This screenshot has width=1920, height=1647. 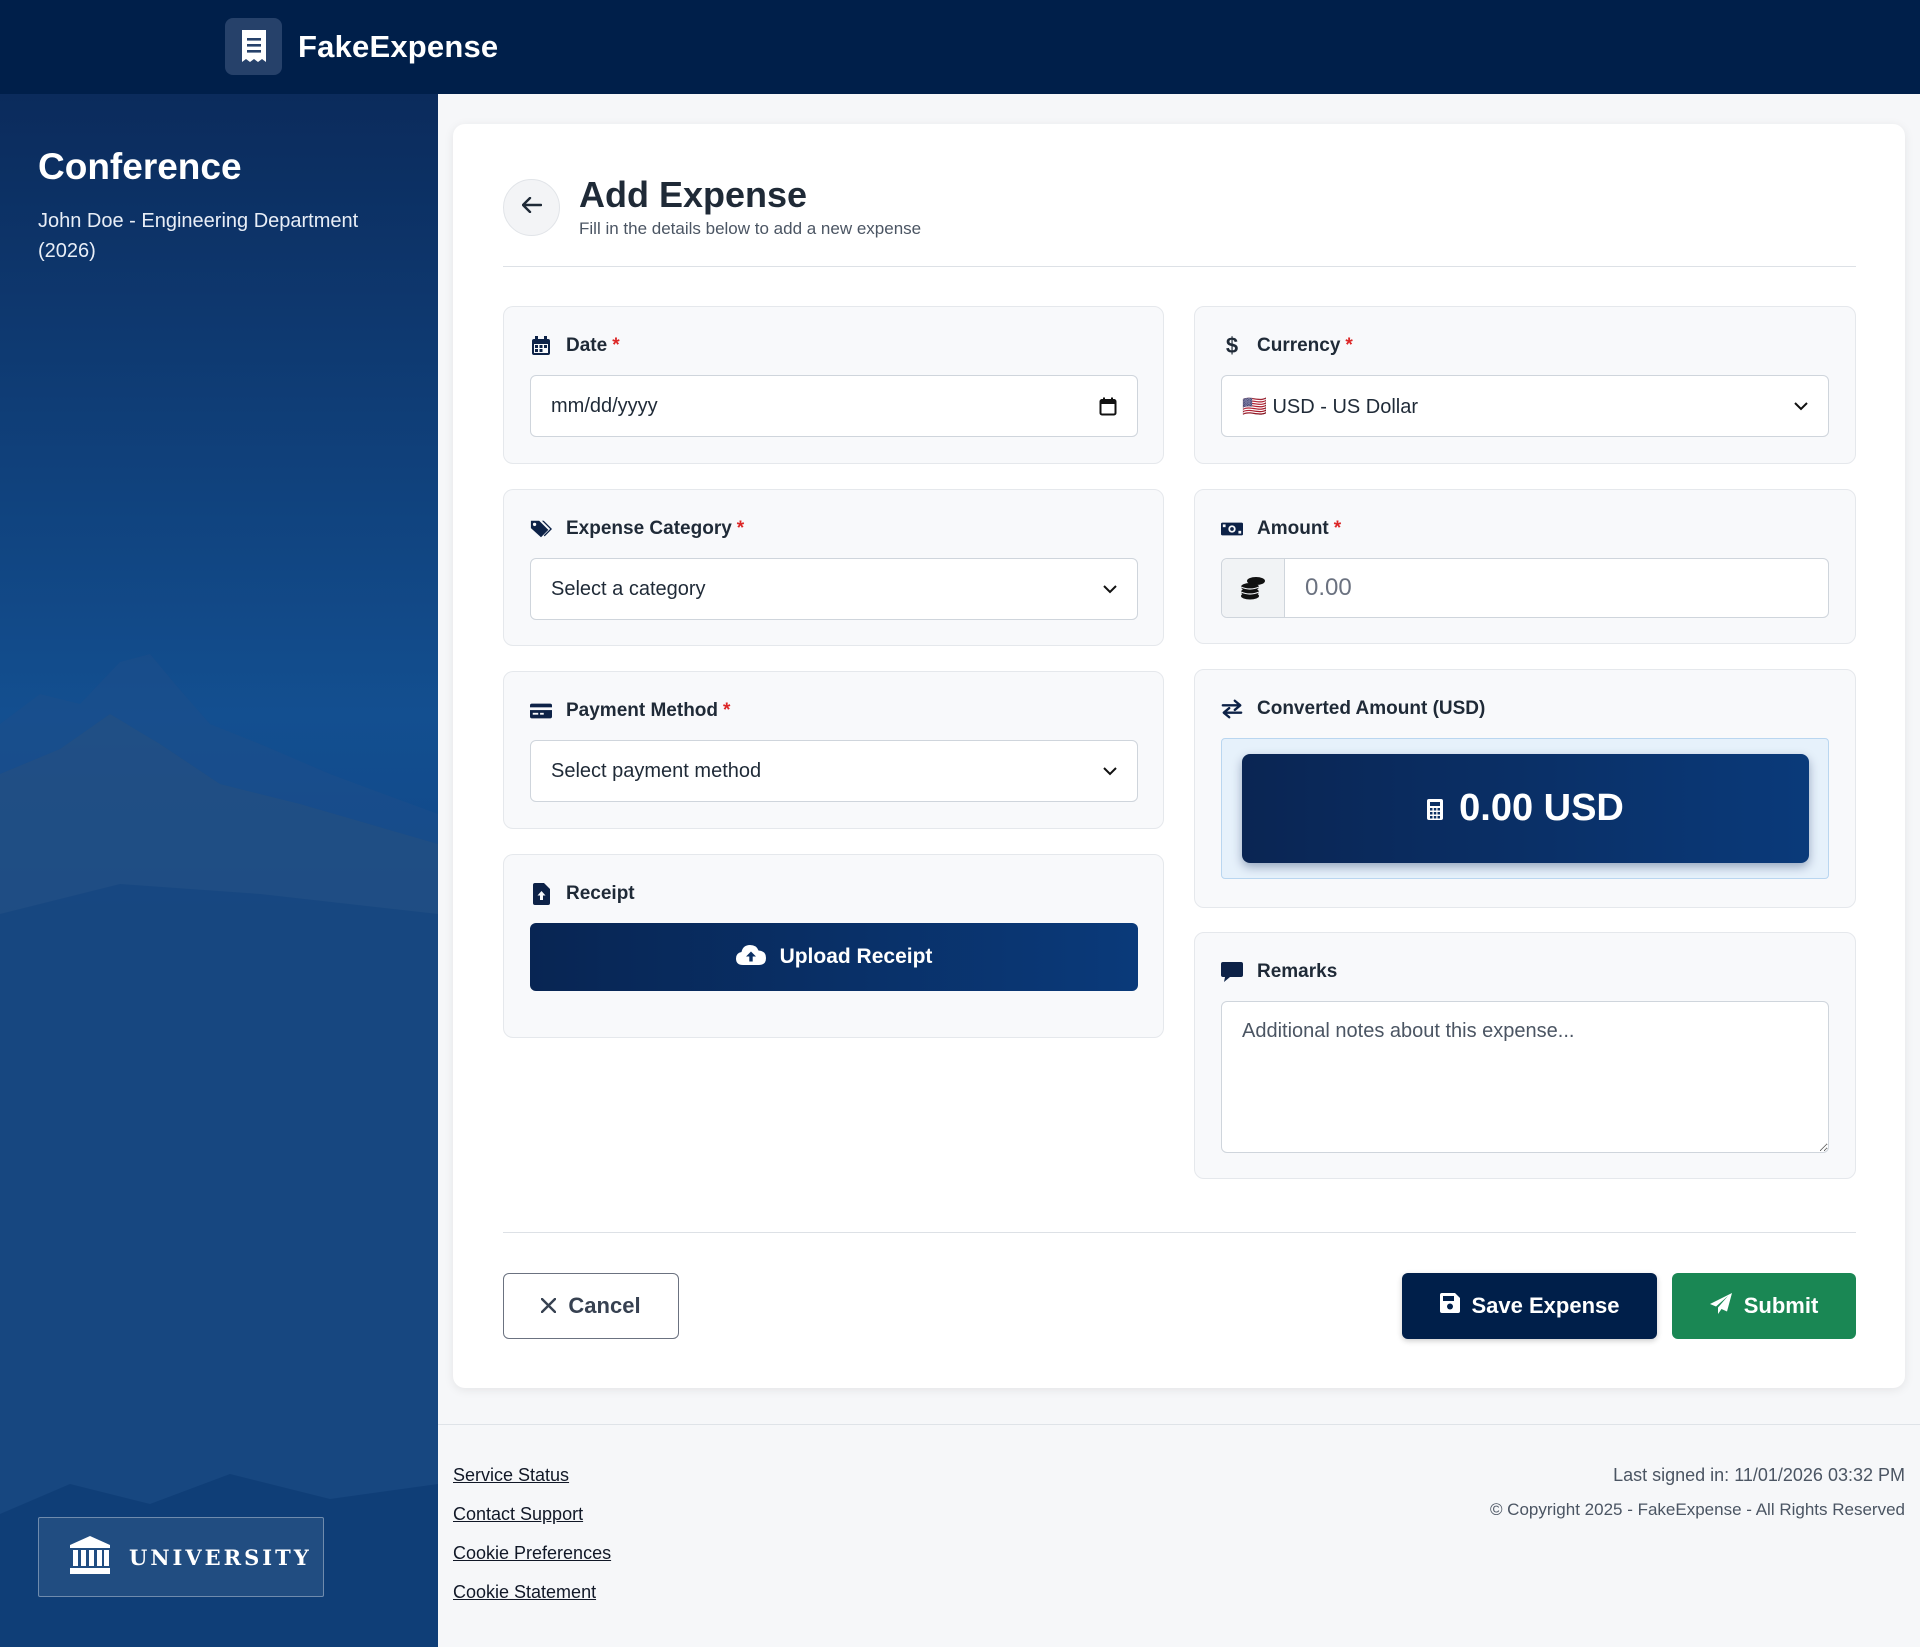 I want to click on footer-link-cookie-statement: Cookie Statement, so click(x=532, y=1592).